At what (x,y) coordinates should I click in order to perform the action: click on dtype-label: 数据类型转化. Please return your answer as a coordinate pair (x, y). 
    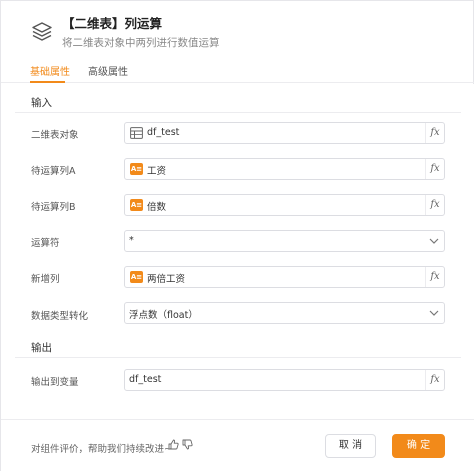
    Looking at the image, I should click on (60, 316).